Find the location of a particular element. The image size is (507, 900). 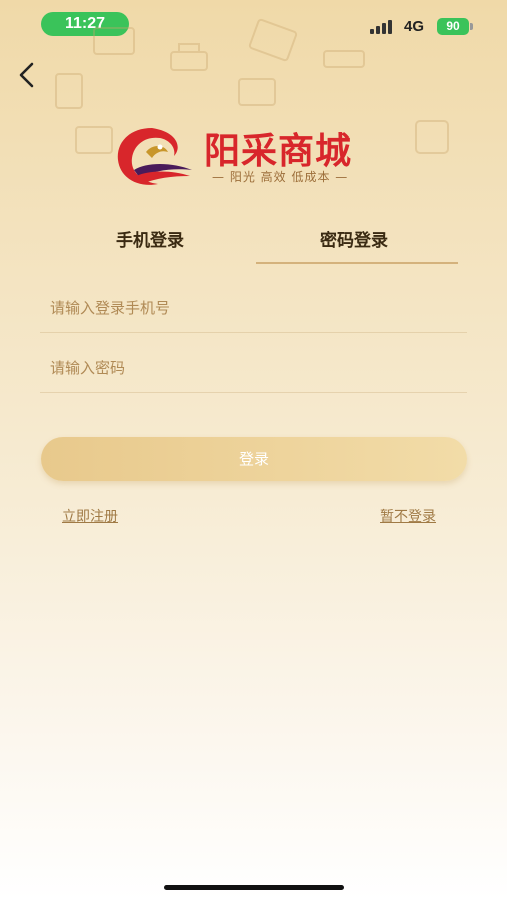

decor-box-icon is located at coordinates (432, 137).